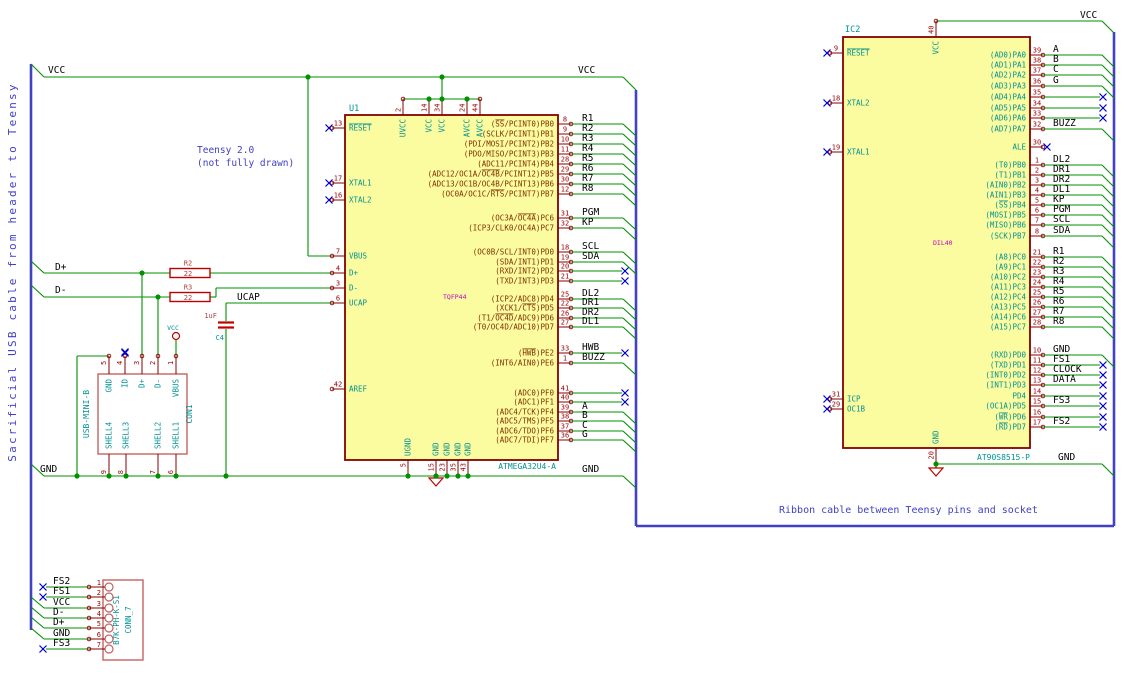  Describe the element at coordinates (518, 134) in the screenshot. I see `pin-name: (SCLK/PCINT1)PB1` at that location.